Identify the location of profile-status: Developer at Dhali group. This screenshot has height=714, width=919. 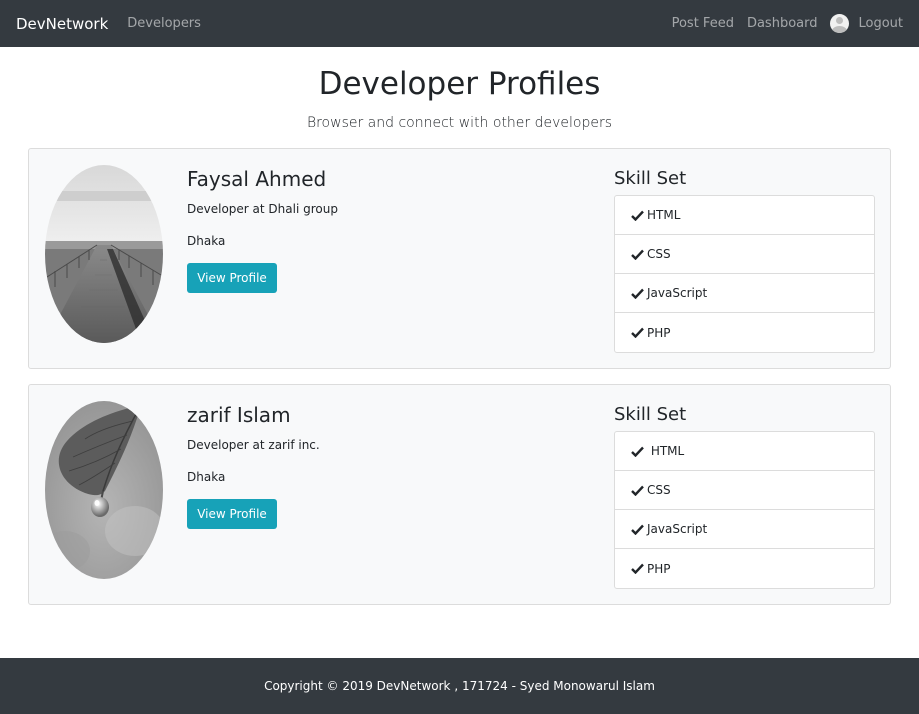
(262, 209).